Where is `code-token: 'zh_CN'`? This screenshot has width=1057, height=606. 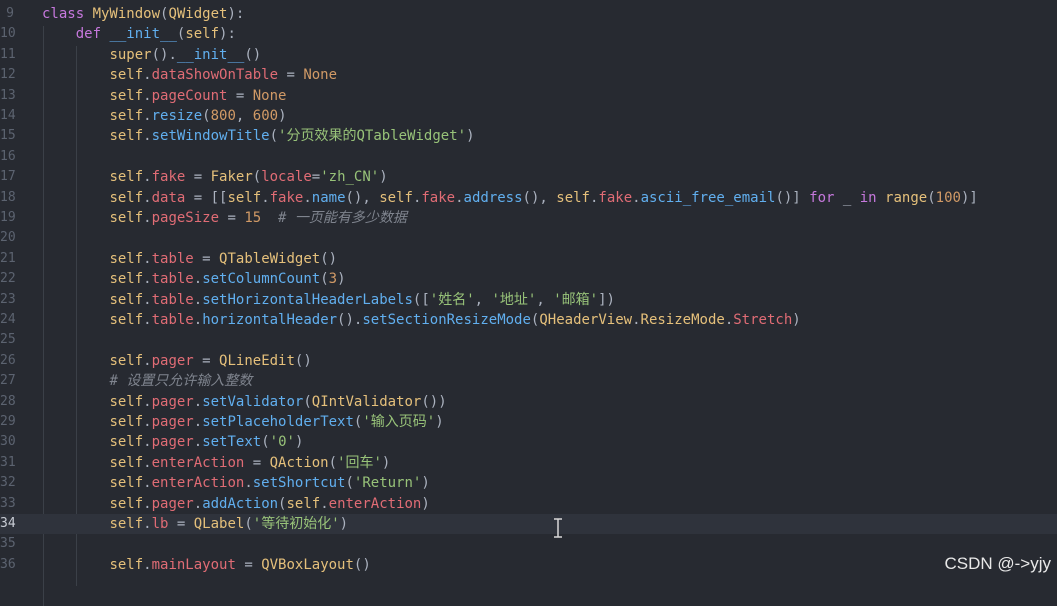 code-token: 'zh_CN' is located at coordinates (350, 177).